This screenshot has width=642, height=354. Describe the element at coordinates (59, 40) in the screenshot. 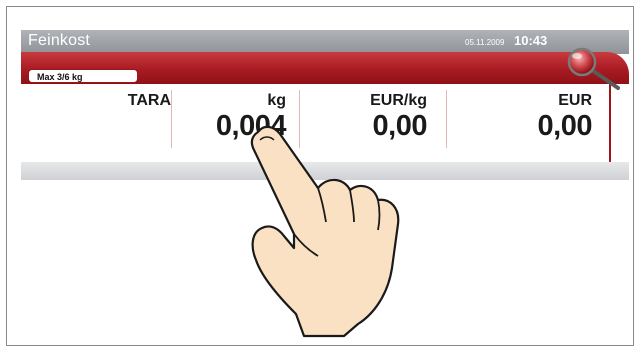

I see `app-title: Feinkost` at that location.